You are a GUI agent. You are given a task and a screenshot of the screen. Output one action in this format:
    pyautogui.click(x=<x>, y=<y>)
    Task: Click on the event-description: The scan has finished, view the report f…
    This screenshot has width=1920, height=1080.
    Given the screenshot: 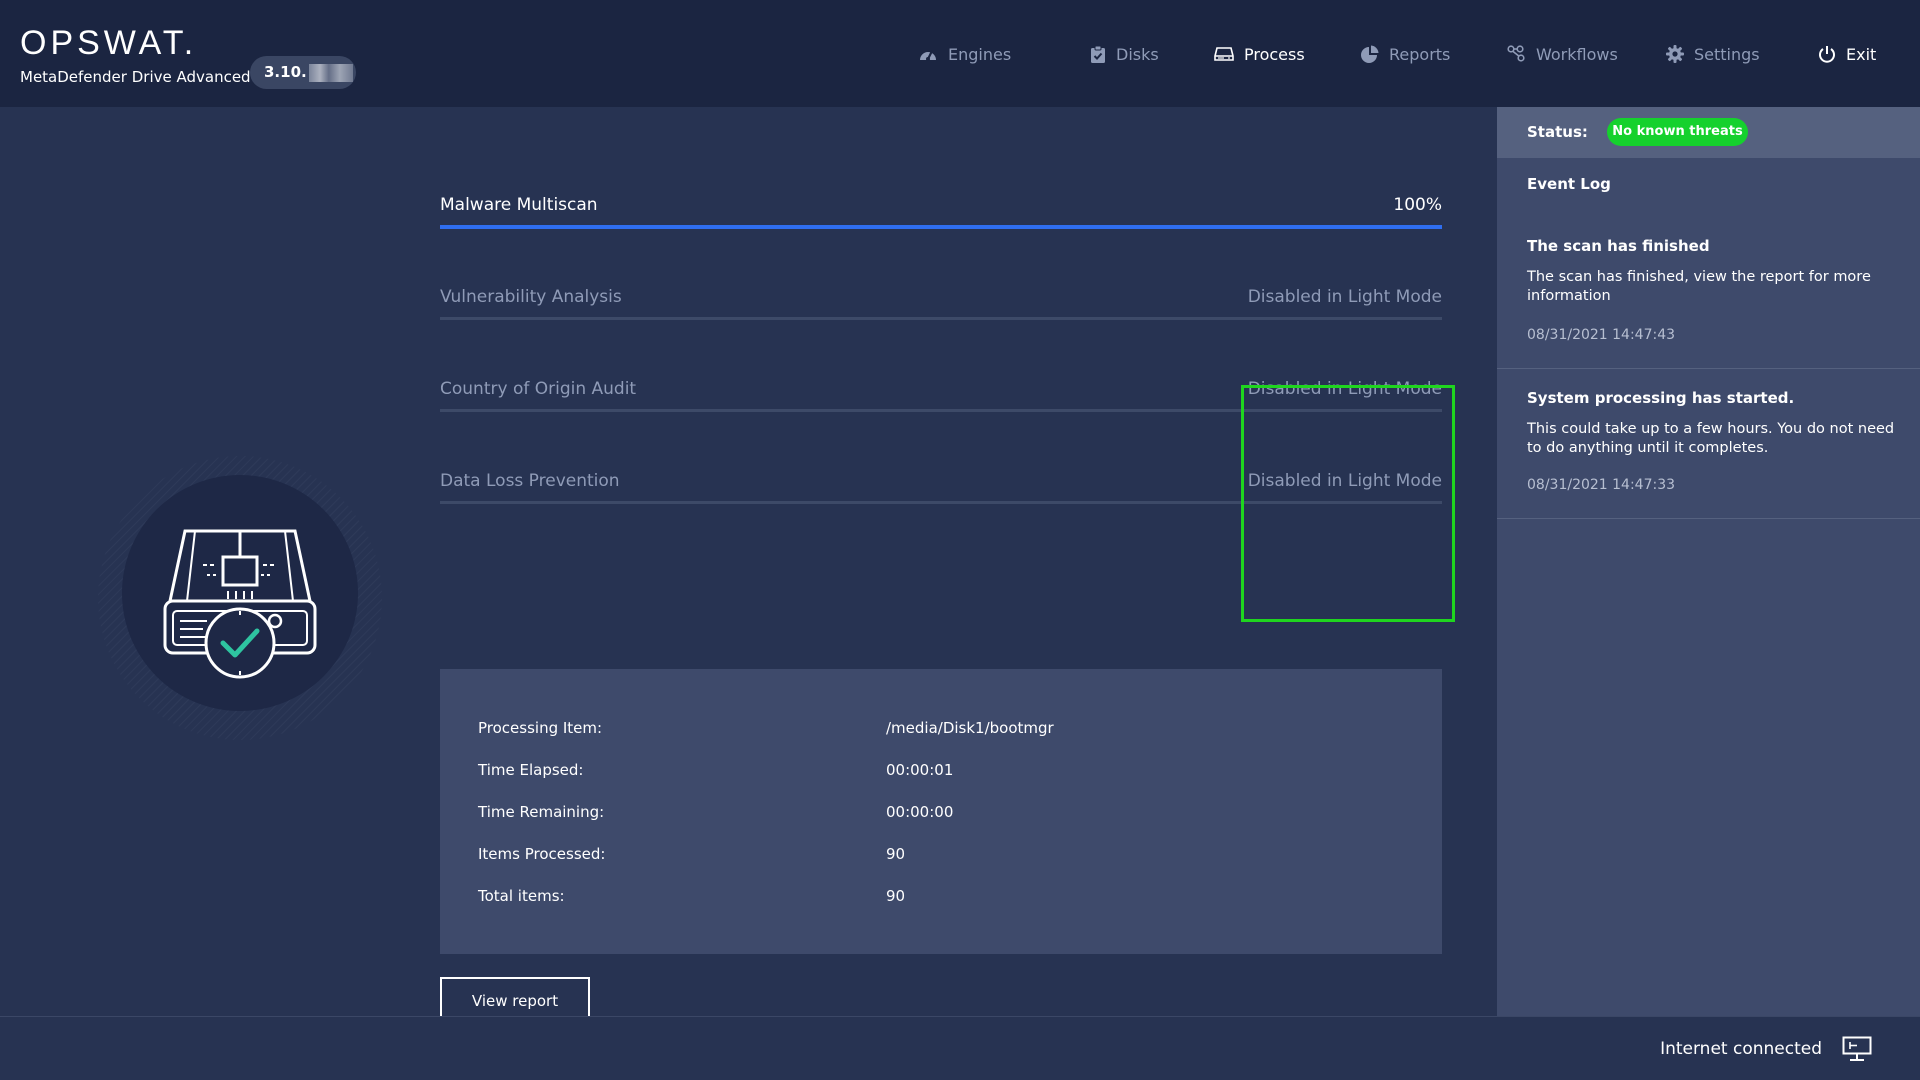 What is the action you would take?
    pyautogui.click(x=1699, y=286)
    